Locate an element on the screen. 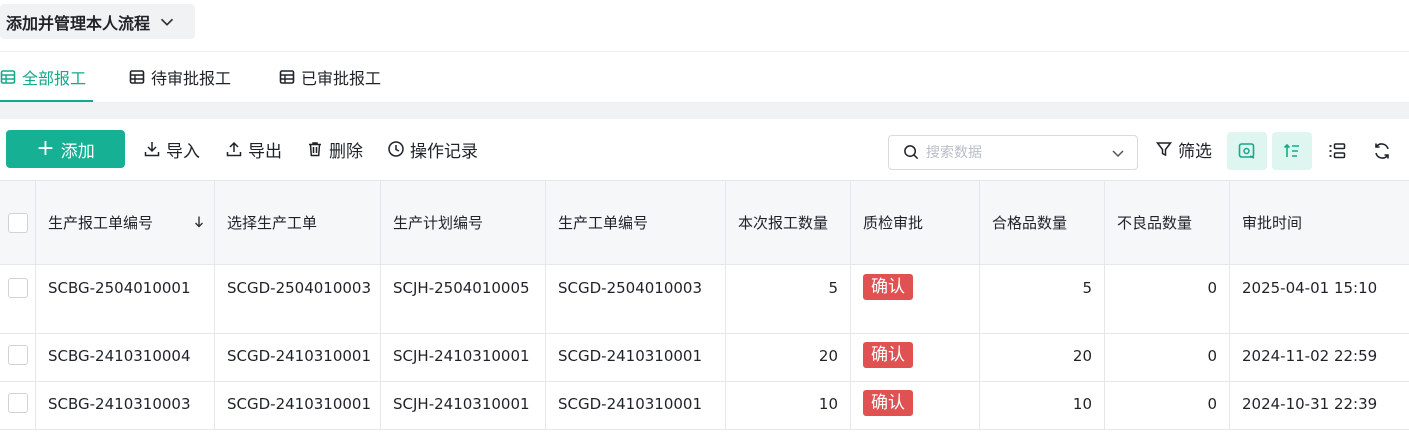  column-label: 生产计划编号 is located at coordinates (438, 223).